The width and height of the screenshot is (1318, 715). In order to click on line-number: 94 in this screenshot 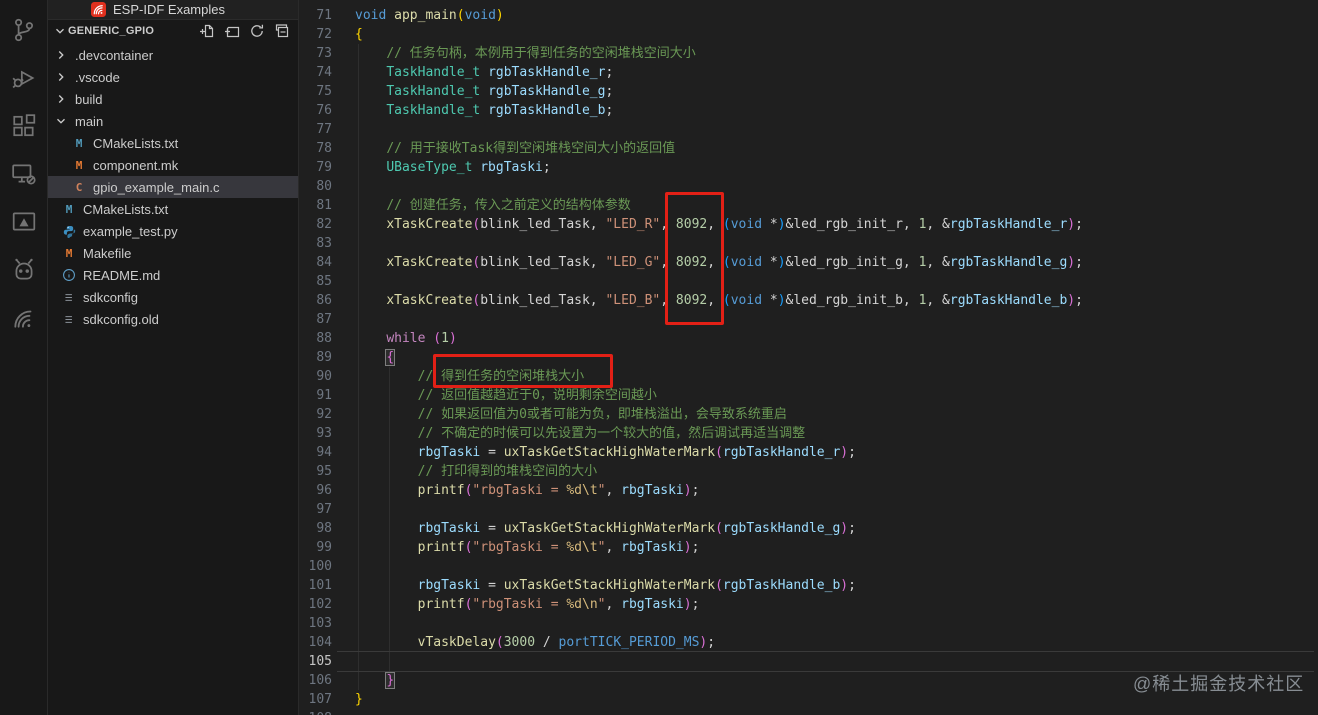, I will do `click(315, 452)`.